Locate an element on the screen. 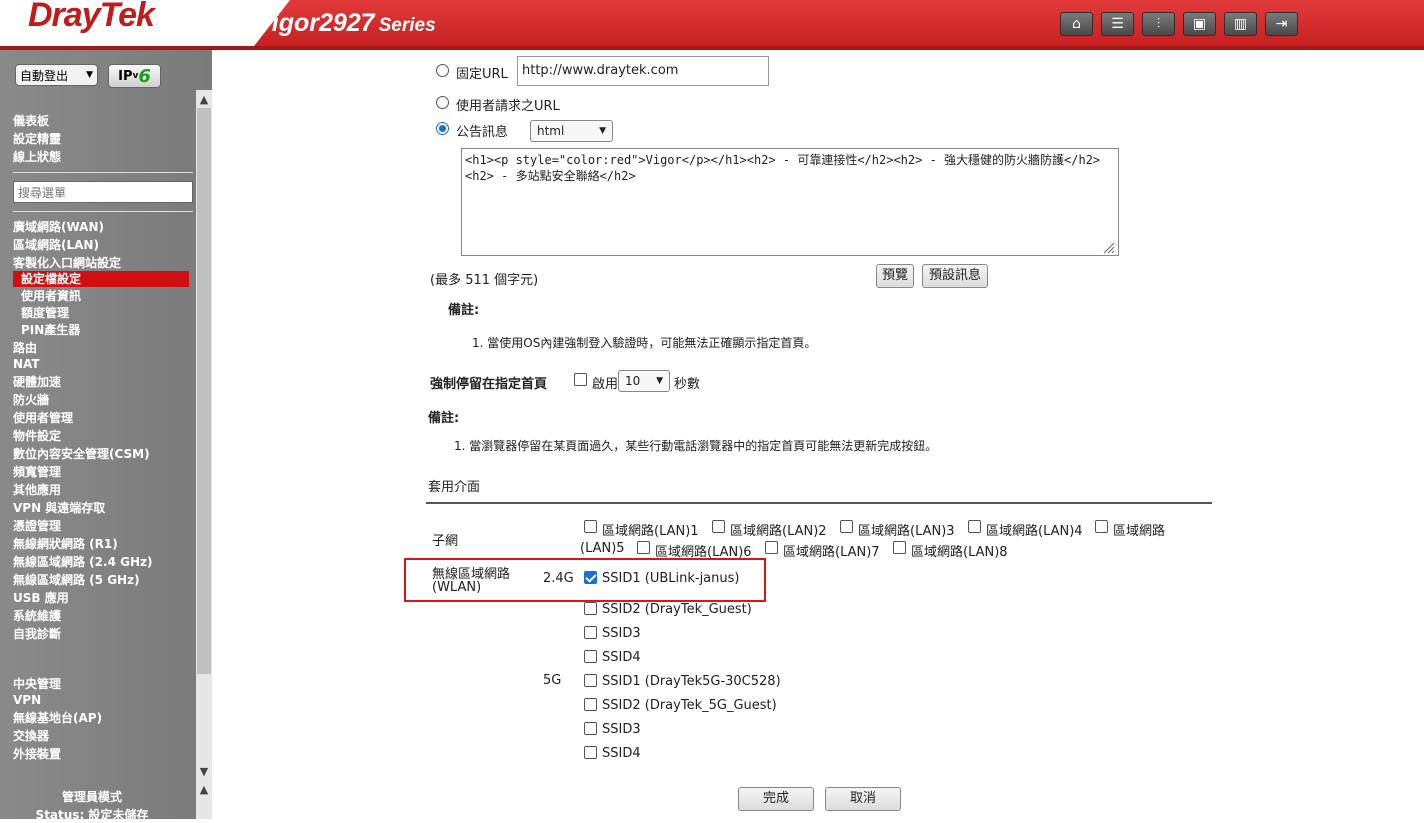 The width and height of the screenshot is (1424, 823). bulletin-format-value: html is located at coordinates (551, 131).